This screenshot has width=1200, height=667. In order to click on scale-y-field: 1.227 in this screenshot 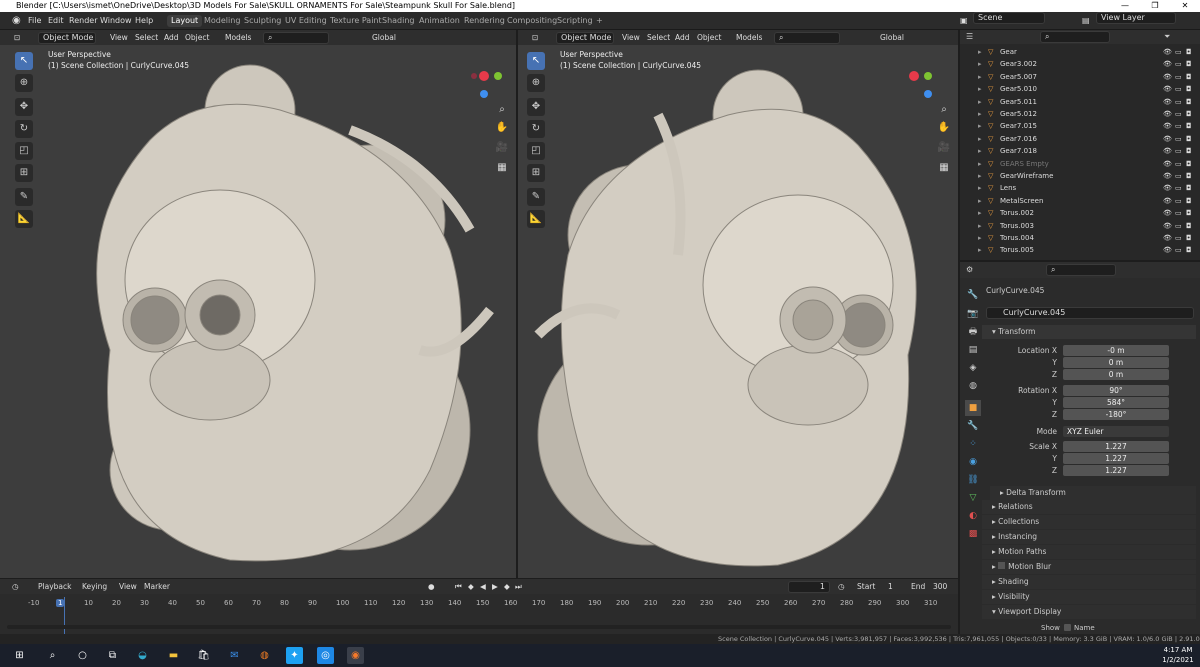, I will do `click(1116, 458)`.